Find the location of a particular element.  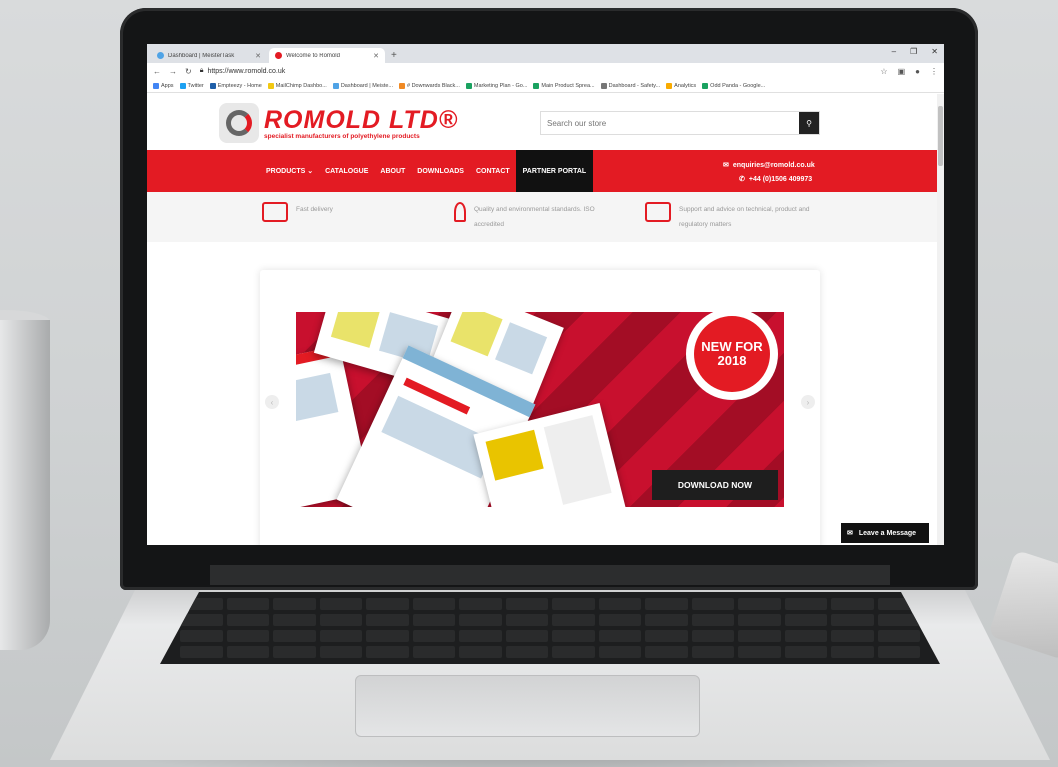

bookmark-item: Analytics is located at coordinates (681, 85).